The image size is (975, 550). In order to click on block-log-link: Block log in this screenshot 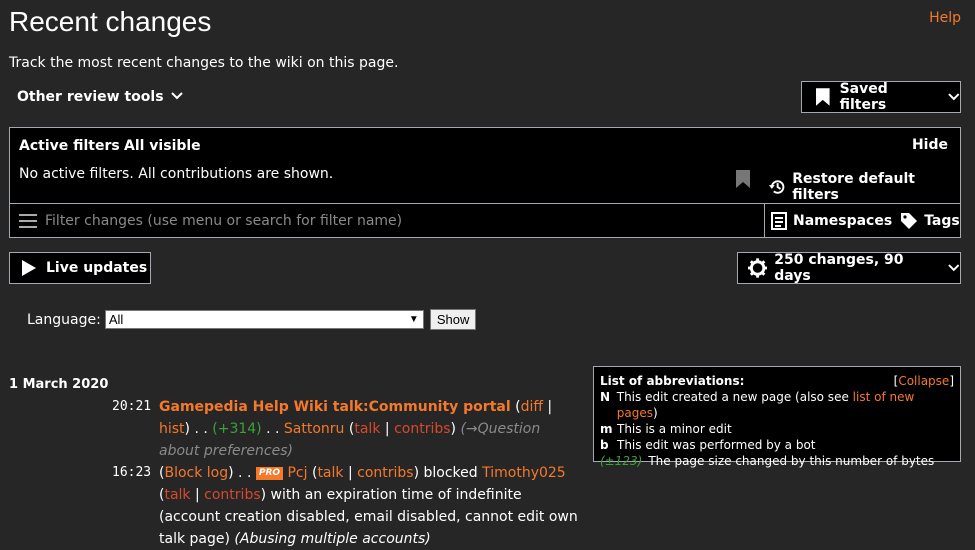, I will do `click(196, 473)`.